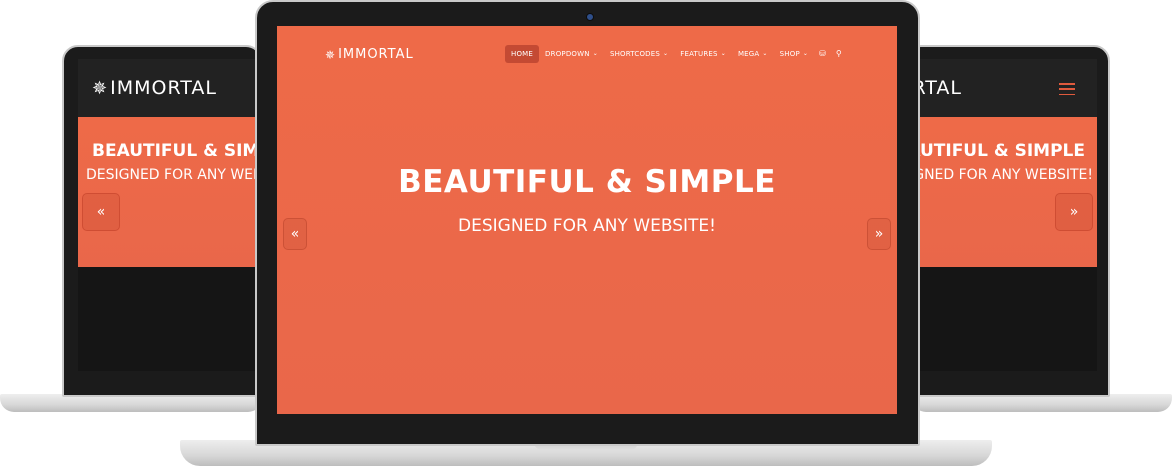  I want to click on slider-next-button: », so click(879, 234).